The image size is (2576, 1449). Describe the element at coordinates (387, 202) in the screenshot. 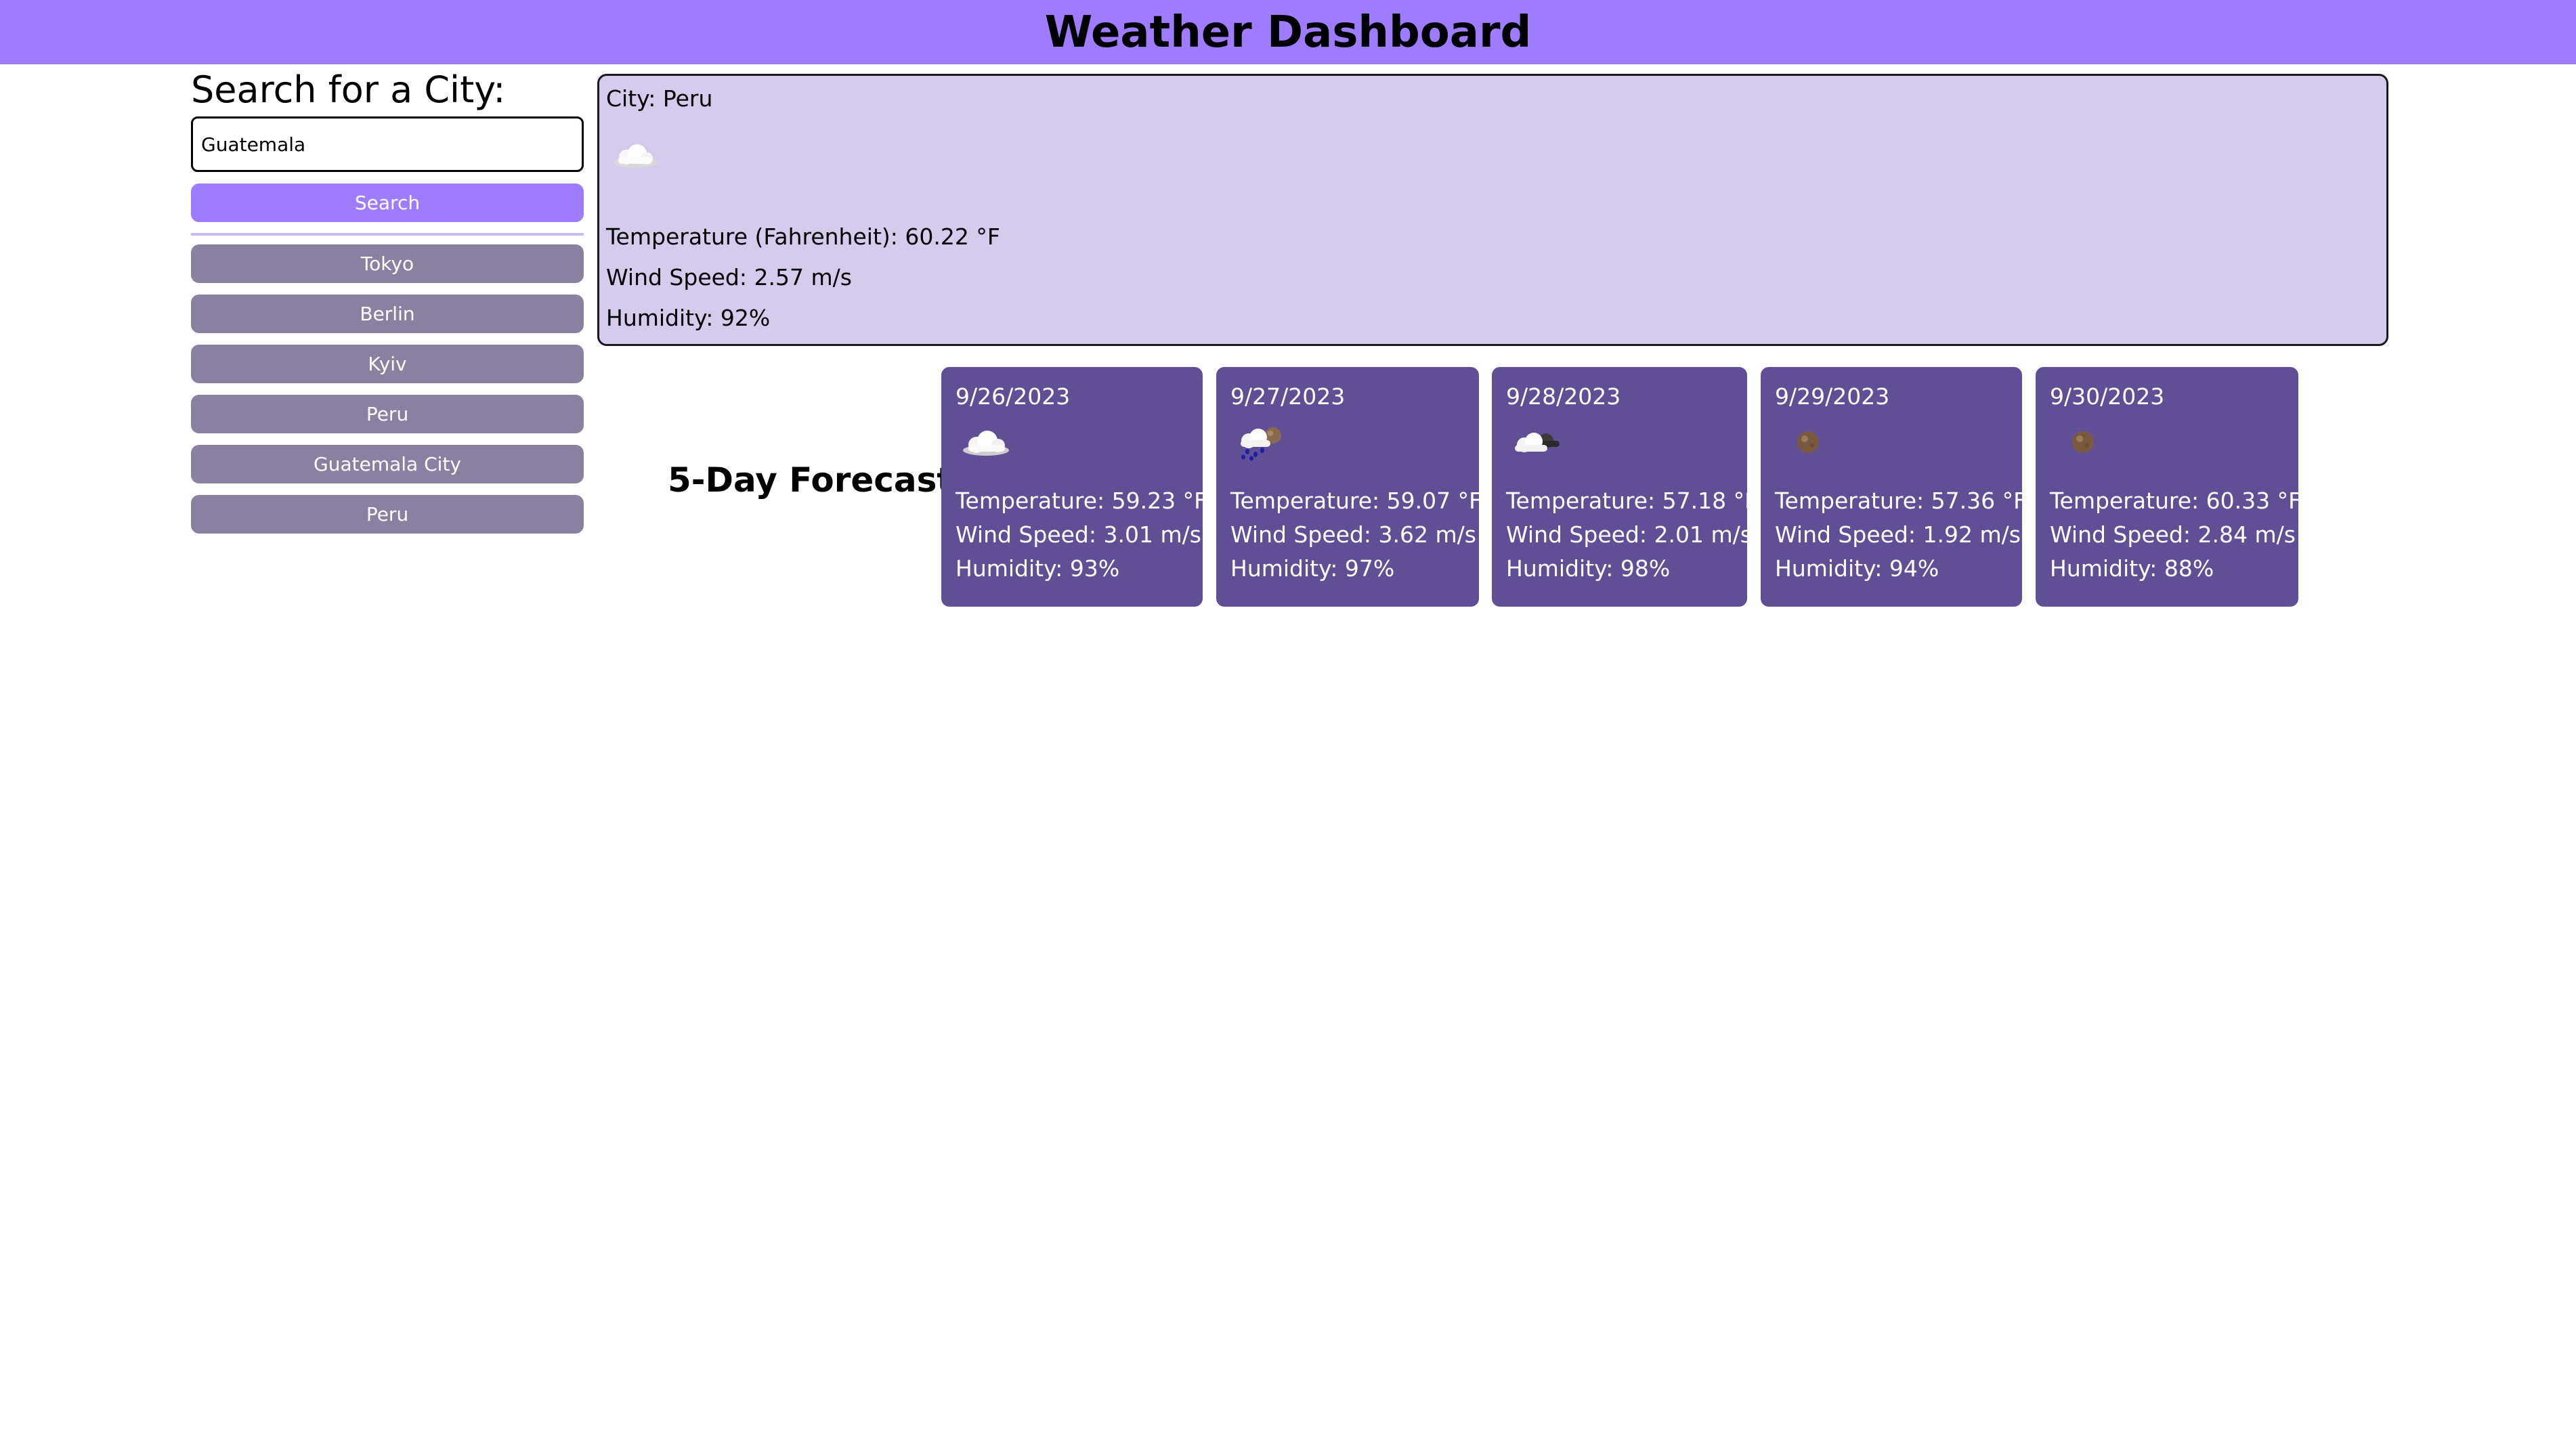

I see `search-button: Search` at that location.